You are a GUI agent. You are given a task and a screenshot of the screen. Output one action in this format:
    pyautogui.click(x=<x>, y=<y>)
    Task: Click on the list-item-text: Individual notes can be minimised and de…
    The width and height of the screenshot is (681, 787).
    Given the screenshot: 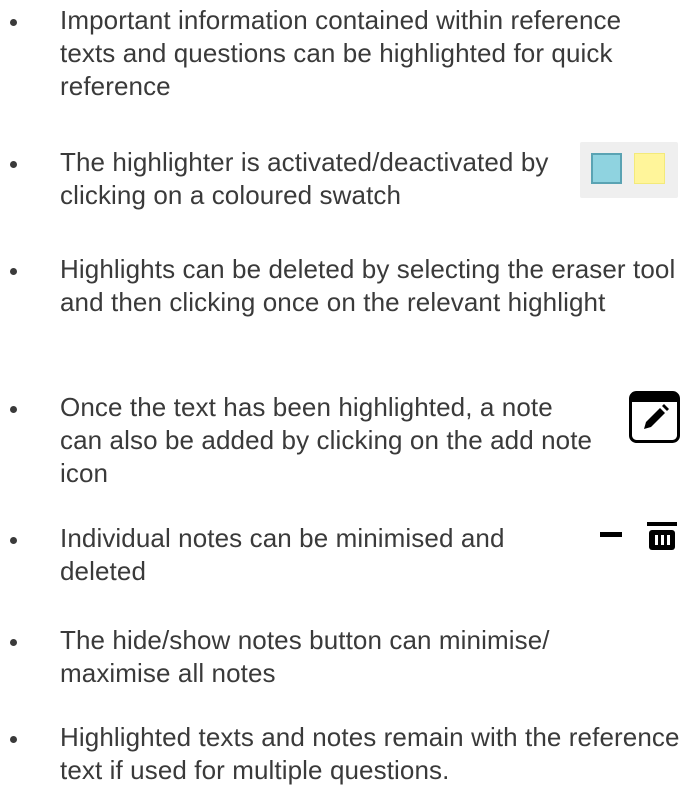 What is the action you would take?
    pyautogui.click(x=282, y=554)
    